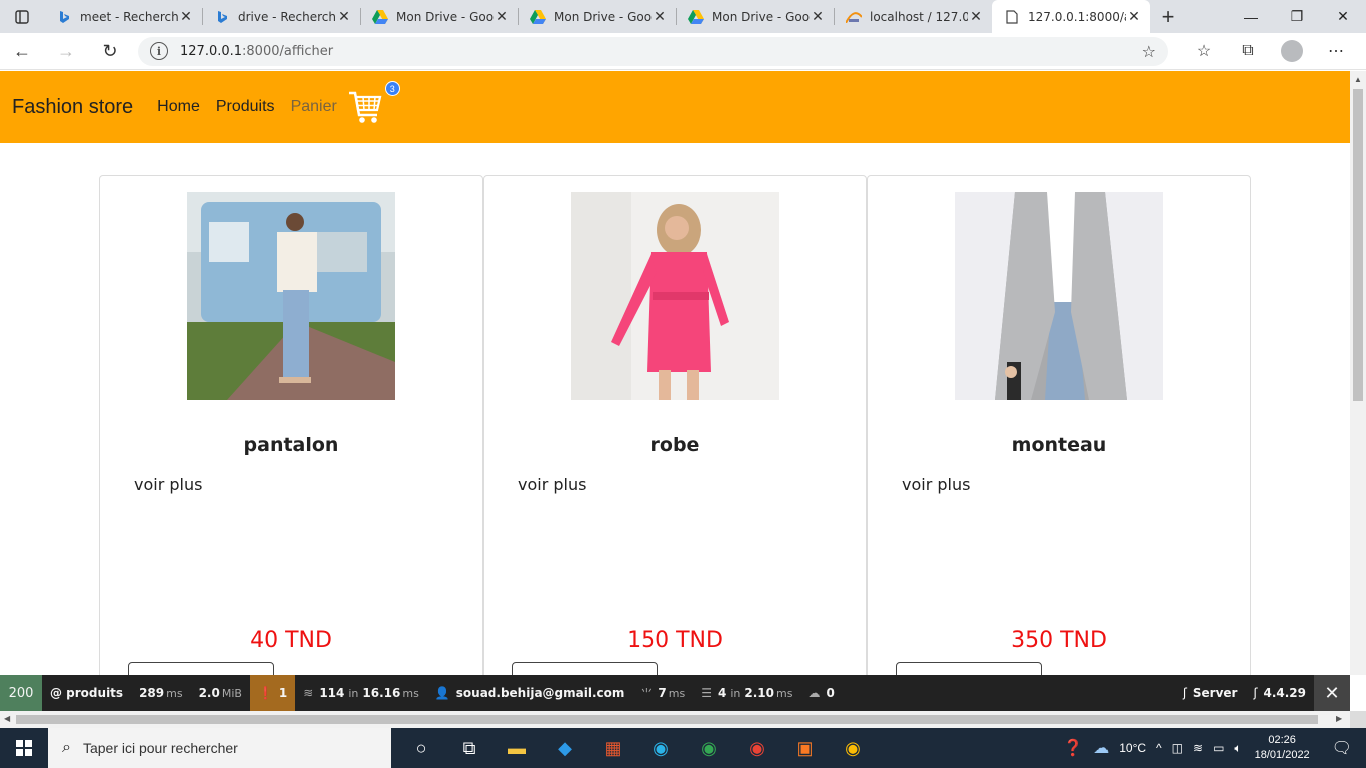  Describe the element at coordinates (152, 693) in the screenshot. I see `time-value: 289` at that location.